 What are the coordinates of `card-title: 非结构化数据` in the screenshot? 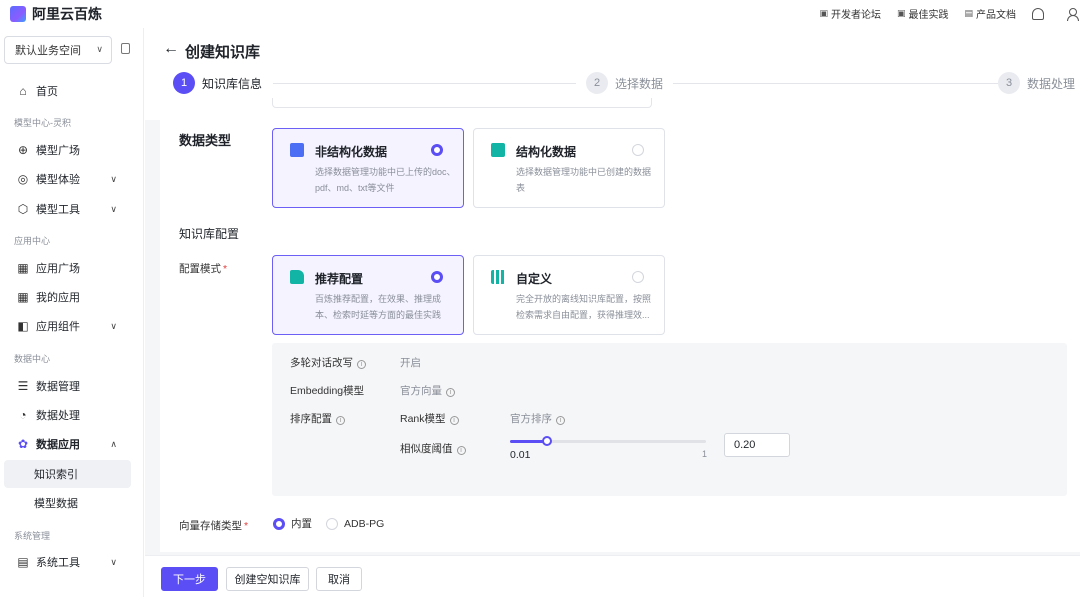 It's located at (351, 152).